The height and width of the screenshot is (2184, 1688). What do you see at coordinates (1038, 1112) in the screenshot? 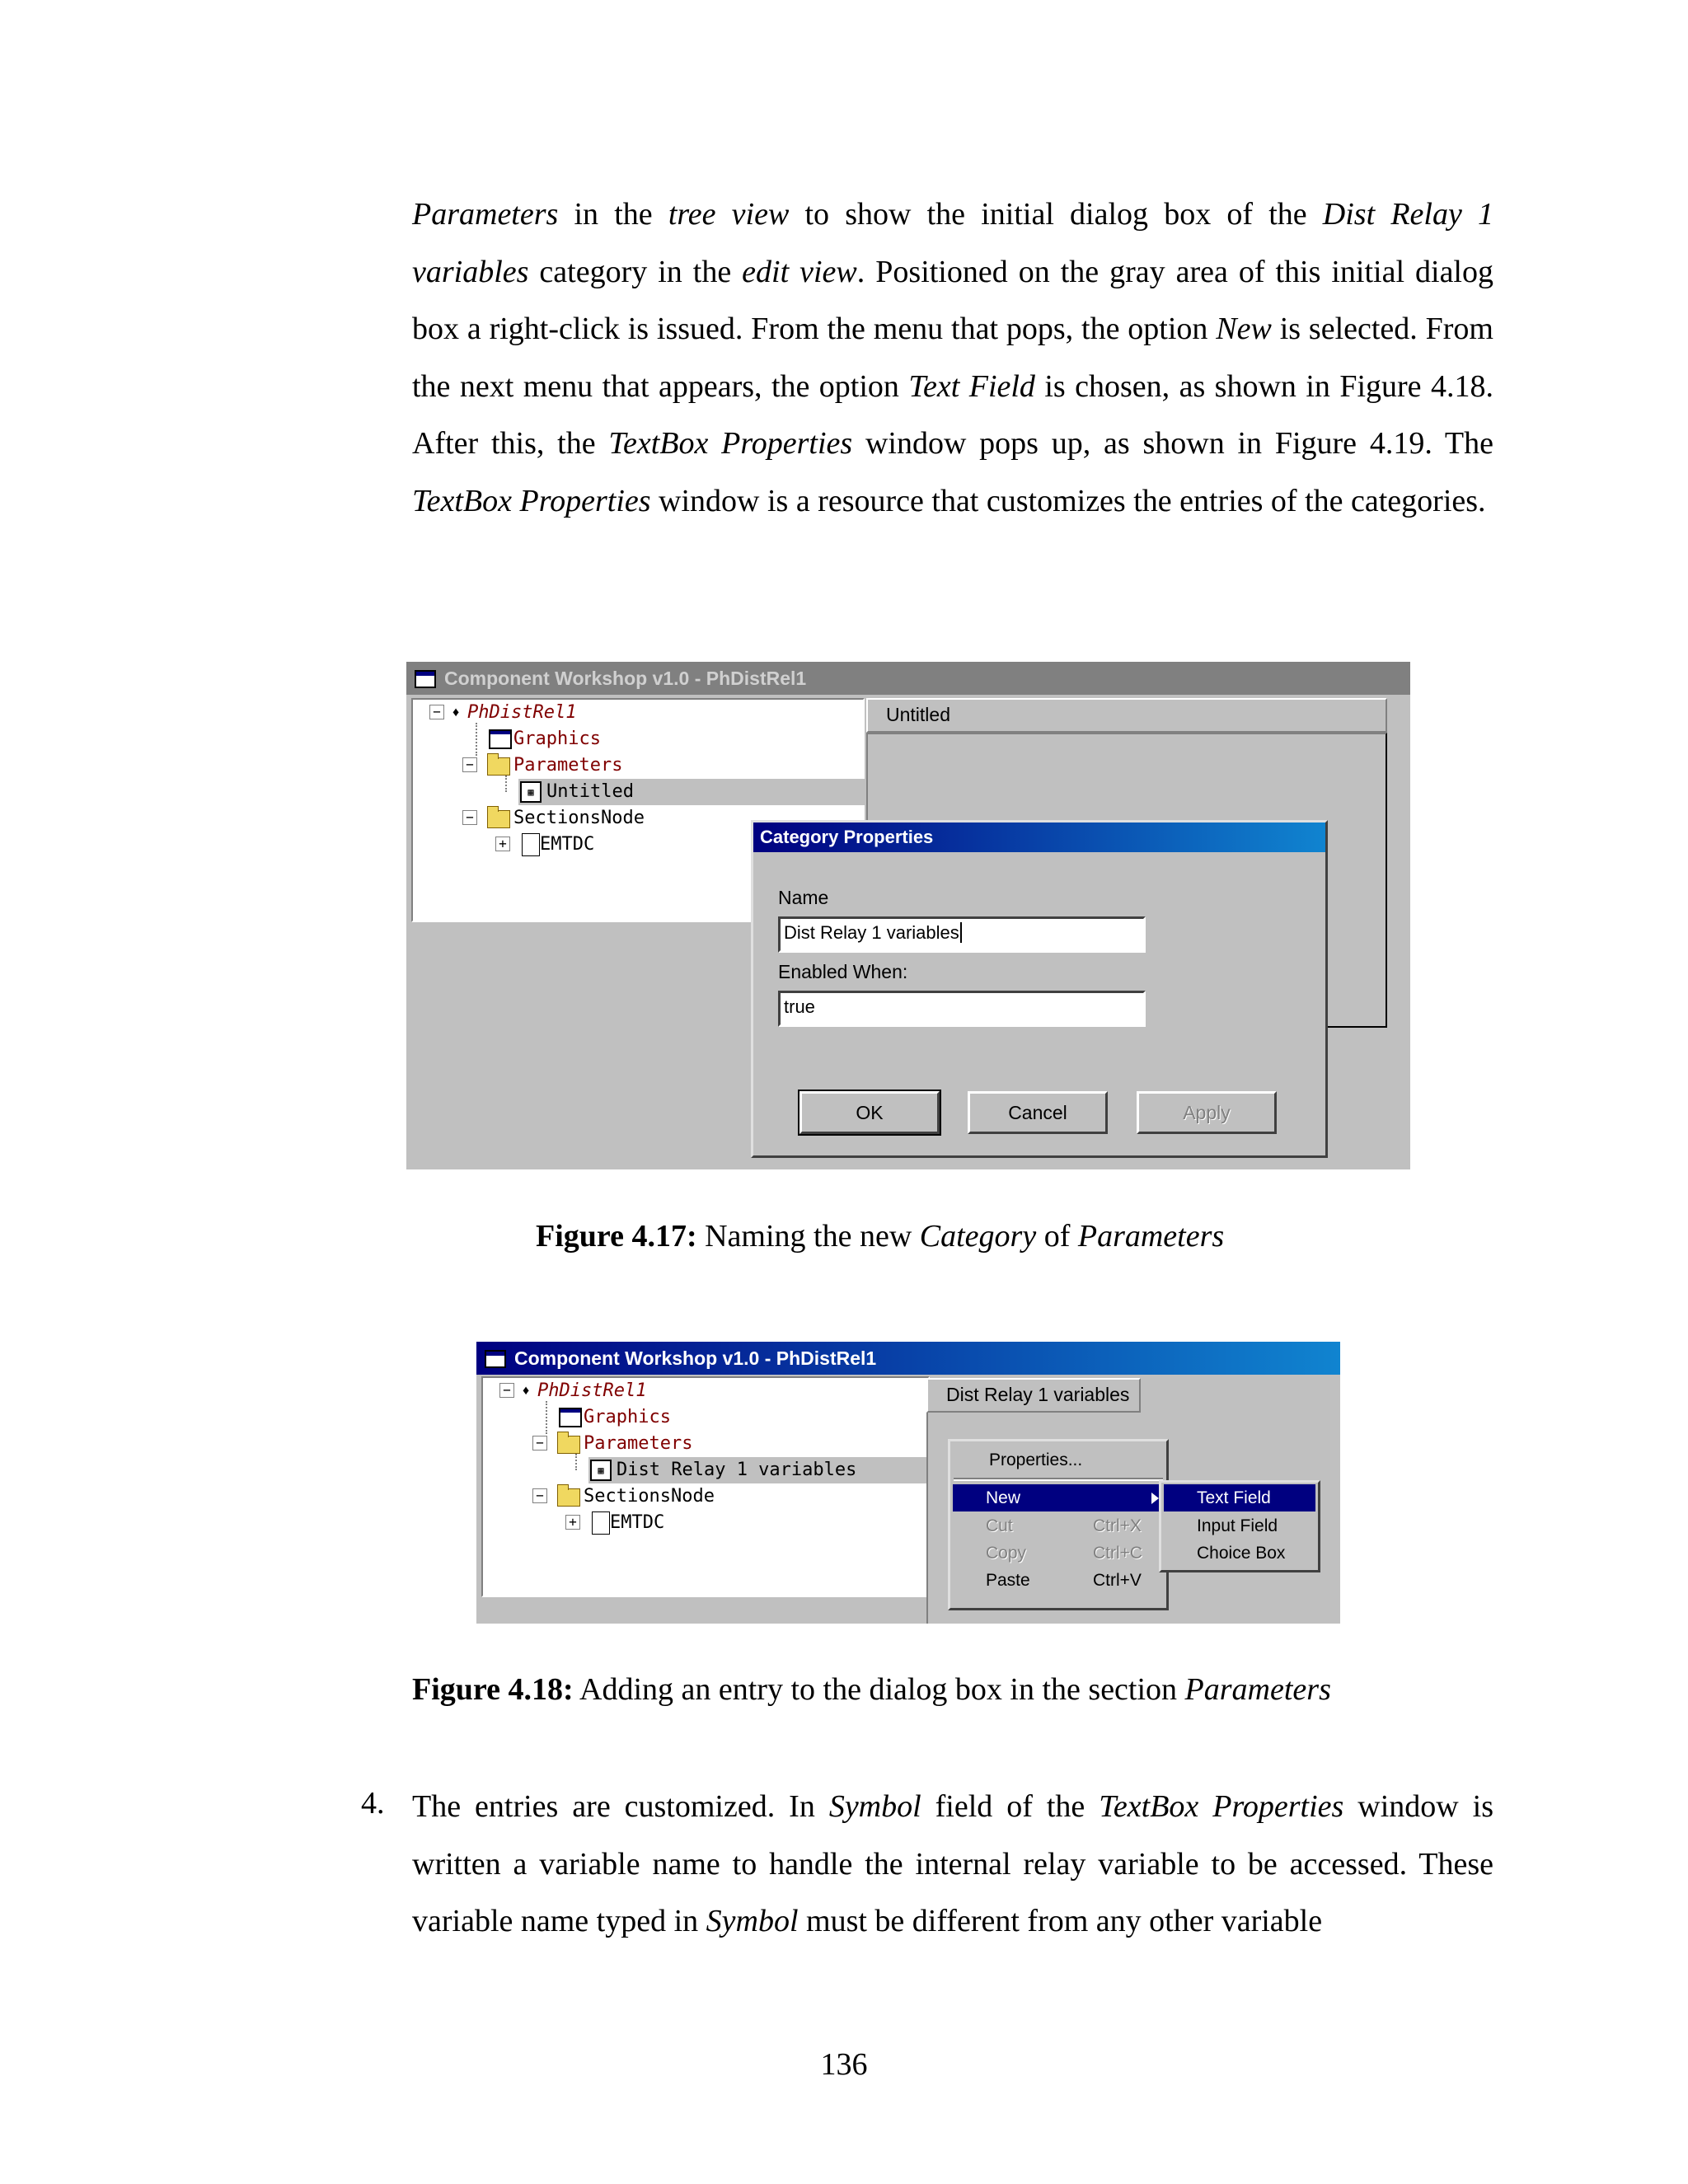
I see `cancel-button: Cancel` at bounding box center [1038, 1112].